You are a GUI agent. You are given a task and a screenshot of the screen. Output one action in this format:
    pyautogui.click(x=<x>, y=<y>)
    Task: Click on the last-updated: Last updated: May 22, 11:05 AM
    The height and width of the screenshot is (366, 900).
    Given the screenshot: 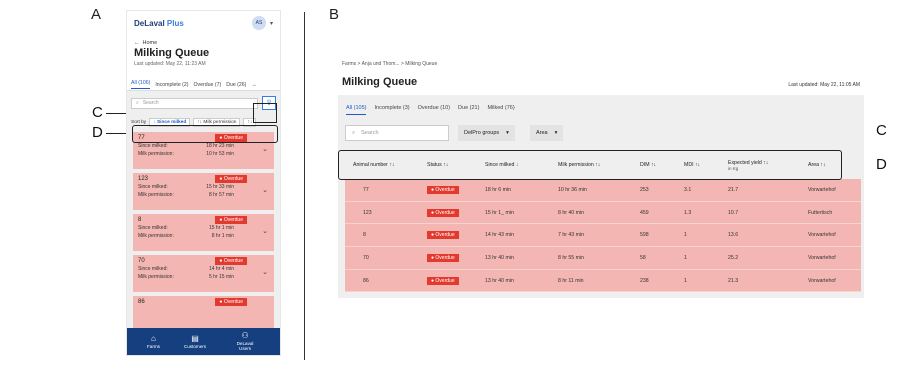 What is the action you would take?
    pyautogui.click(x=824, y=85)
    